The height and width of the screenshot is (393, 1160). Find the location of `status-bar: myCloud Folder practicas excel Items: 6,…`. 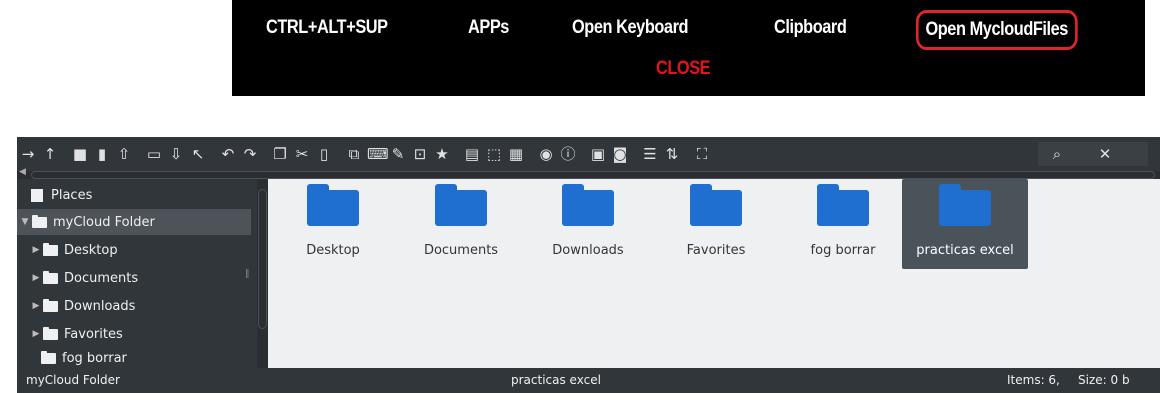

status-bar: myCloud Folder practicas excel Items: 6,… is located at coordinates (588, 380).